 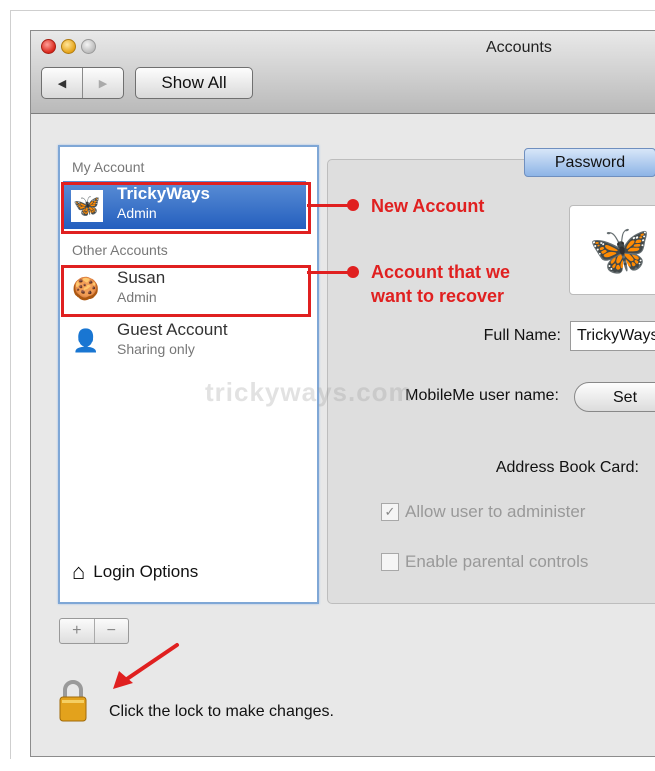 What do you see at coordinates (438, 296) in the screenshot?
I see `annotation-recover-line2: want to recover` at bounding box center [438, 296].